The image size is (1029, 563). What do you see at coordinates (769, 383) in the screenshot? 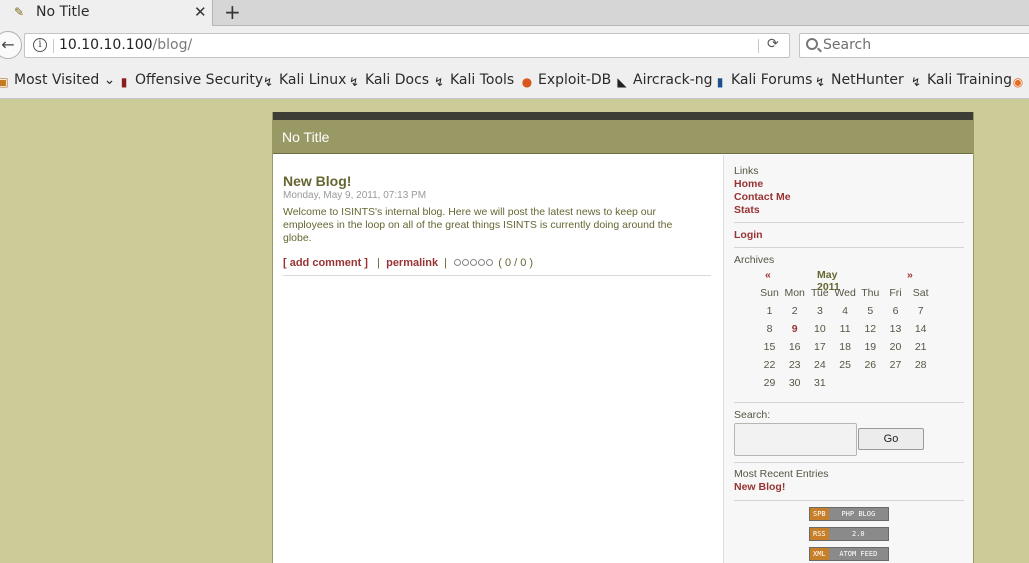
I see `calendar-day: 29` at bounding box center [769, 383].